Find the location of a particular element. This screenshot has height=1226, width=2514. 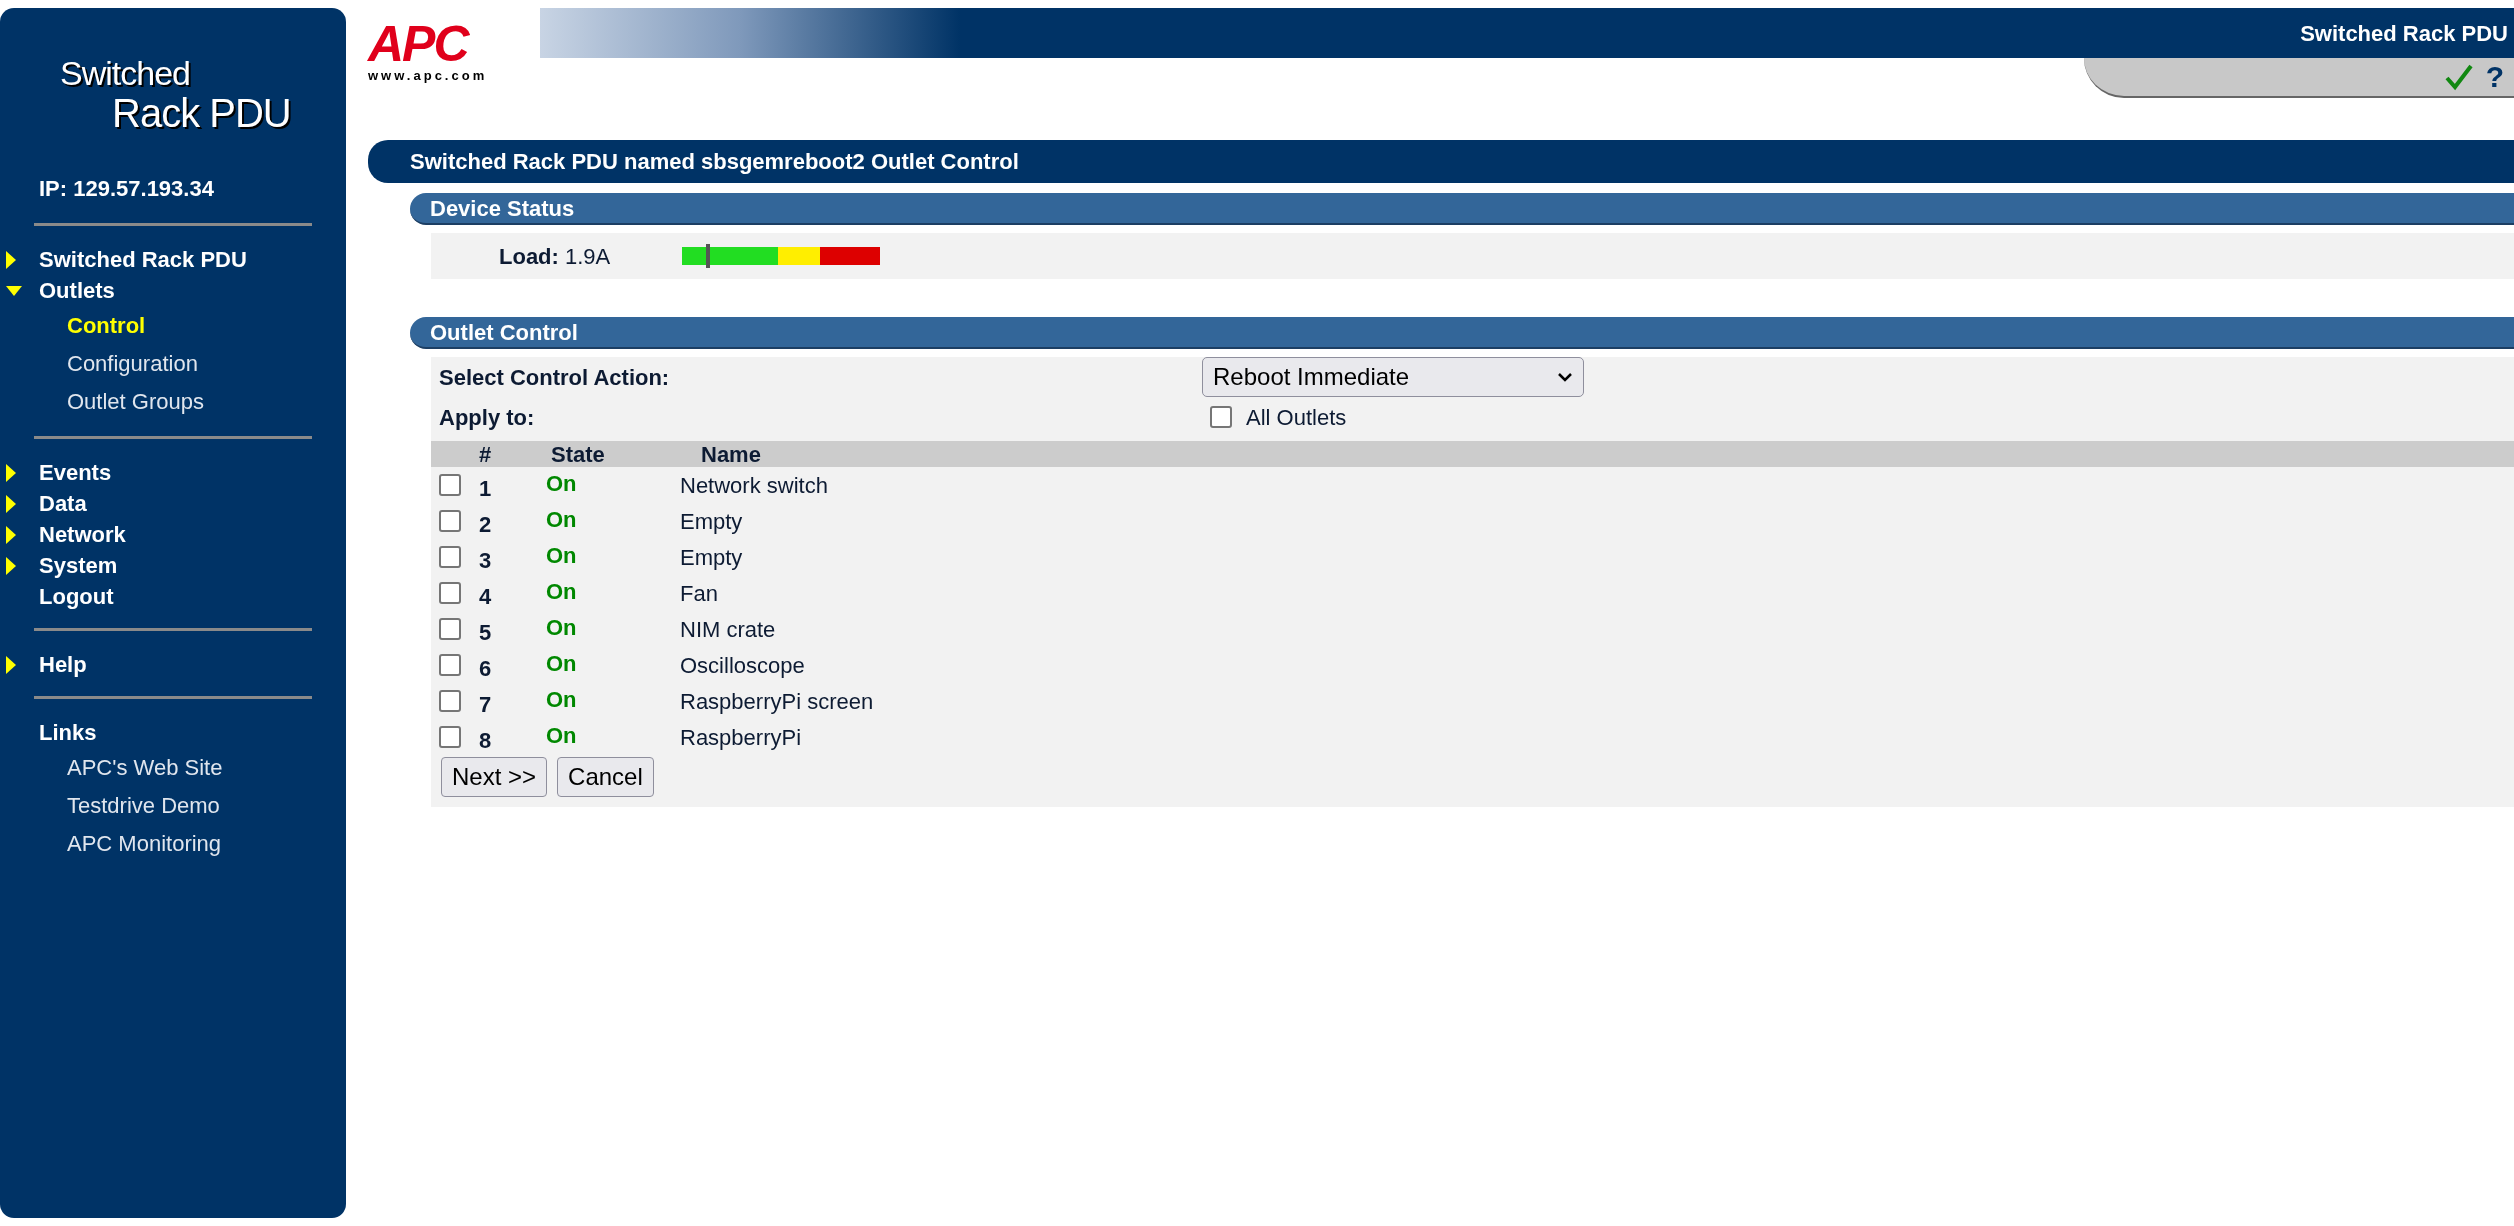

logo-url: www.apc.com is located at coordinates (428, 76).